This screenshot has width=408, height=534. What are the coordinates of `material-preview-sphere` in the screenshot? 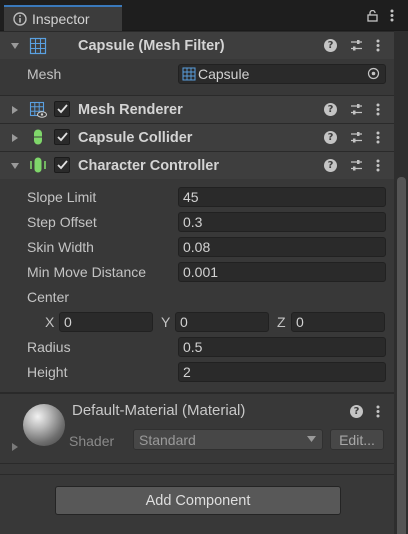 It's located at (44, 425).